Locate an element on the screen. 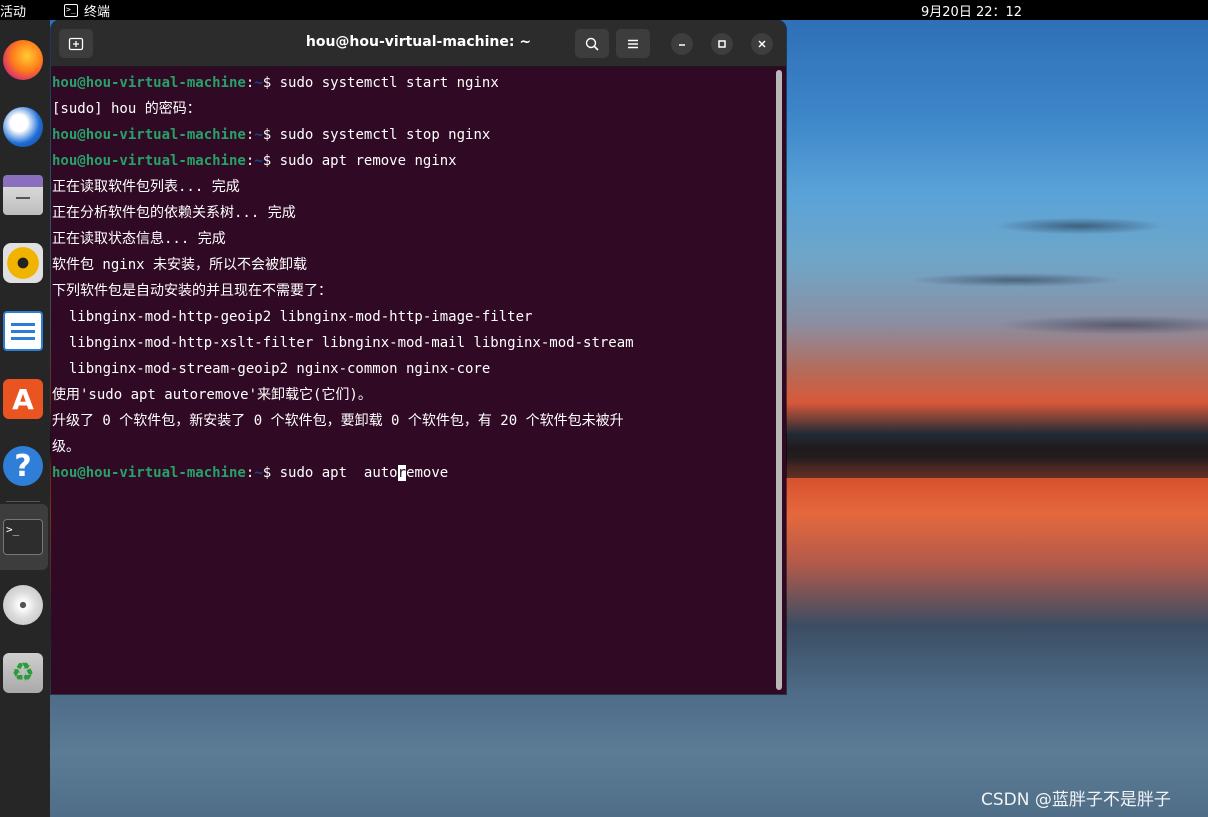 The image size is (1208, 817). firefox-icon is located at coordinates (23, 60).